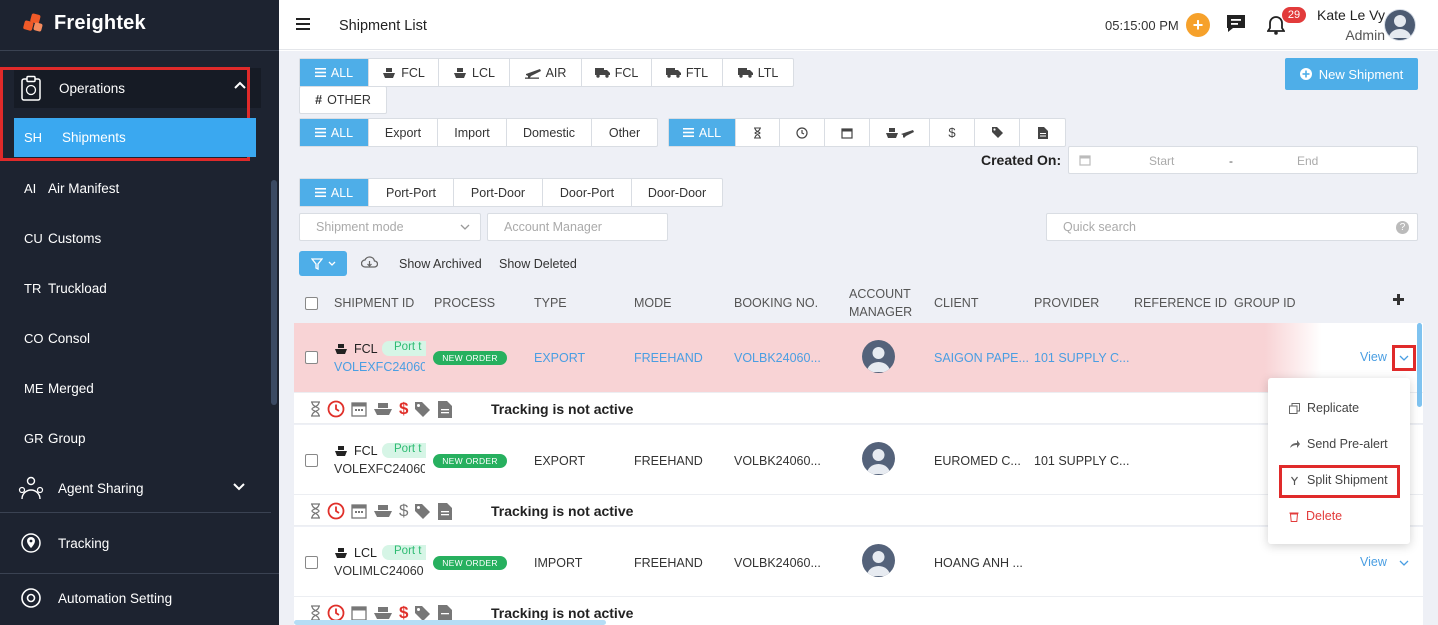 This screenshot has width=1438, height=625. Describe the element at coordinates (624, 132) in the screenshot. I see `type-filter-other: Other` at that location.